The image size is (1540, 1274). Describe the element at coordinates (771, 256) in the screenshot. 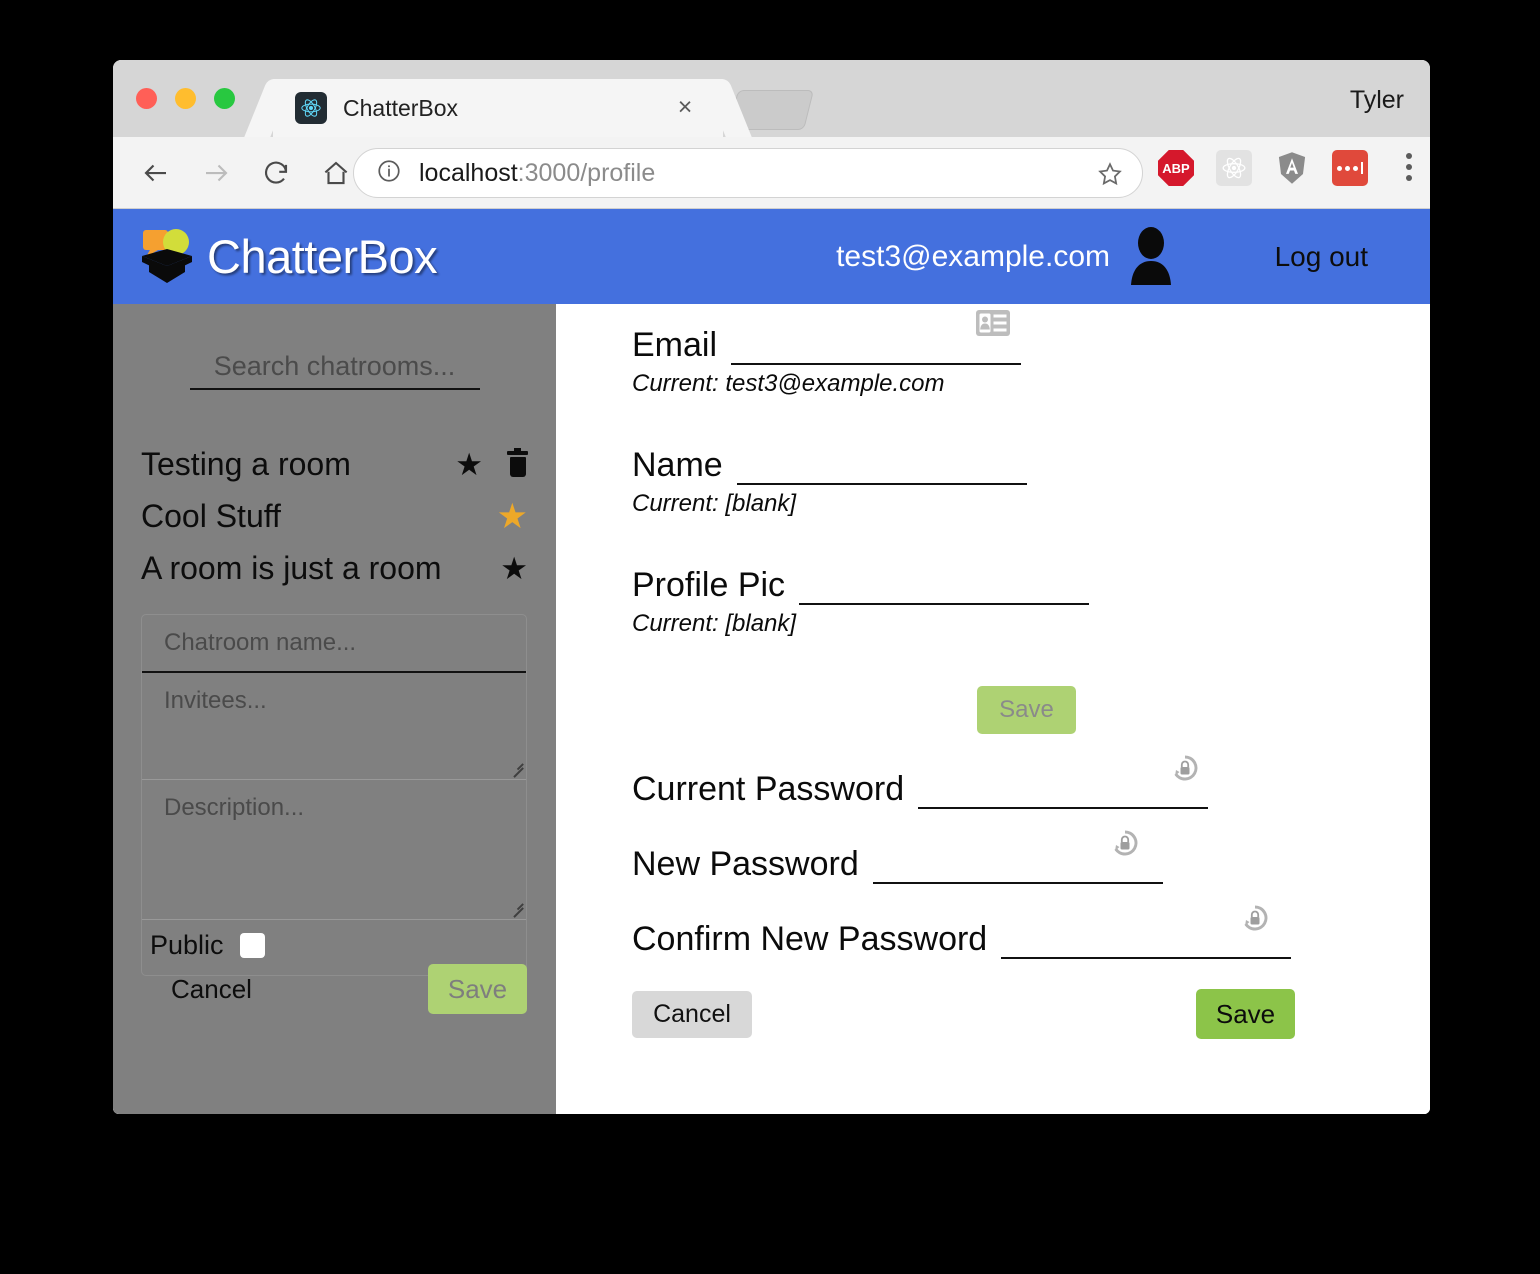

I see `app-header: ChatterBox test3@example.com Log out` at that location.